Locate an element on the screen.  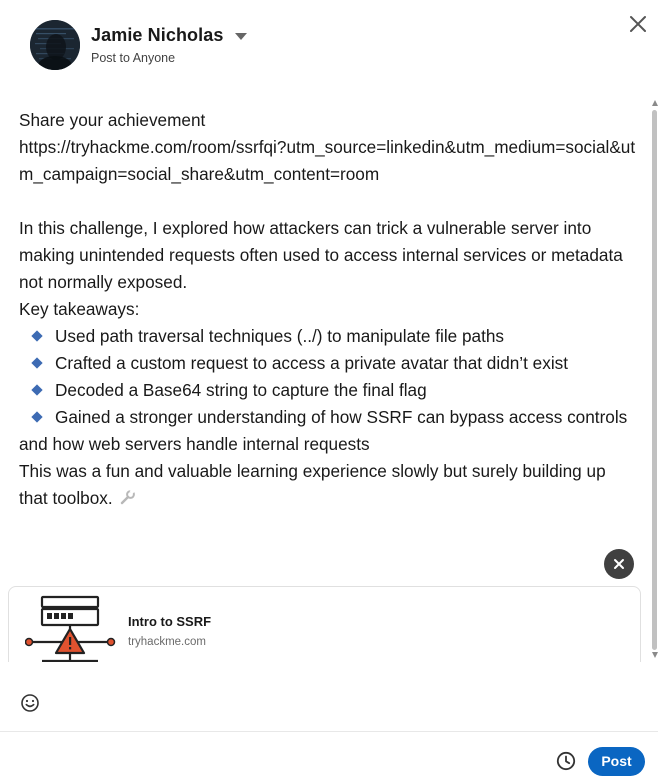
close-button is located at coordinates (638, 24).